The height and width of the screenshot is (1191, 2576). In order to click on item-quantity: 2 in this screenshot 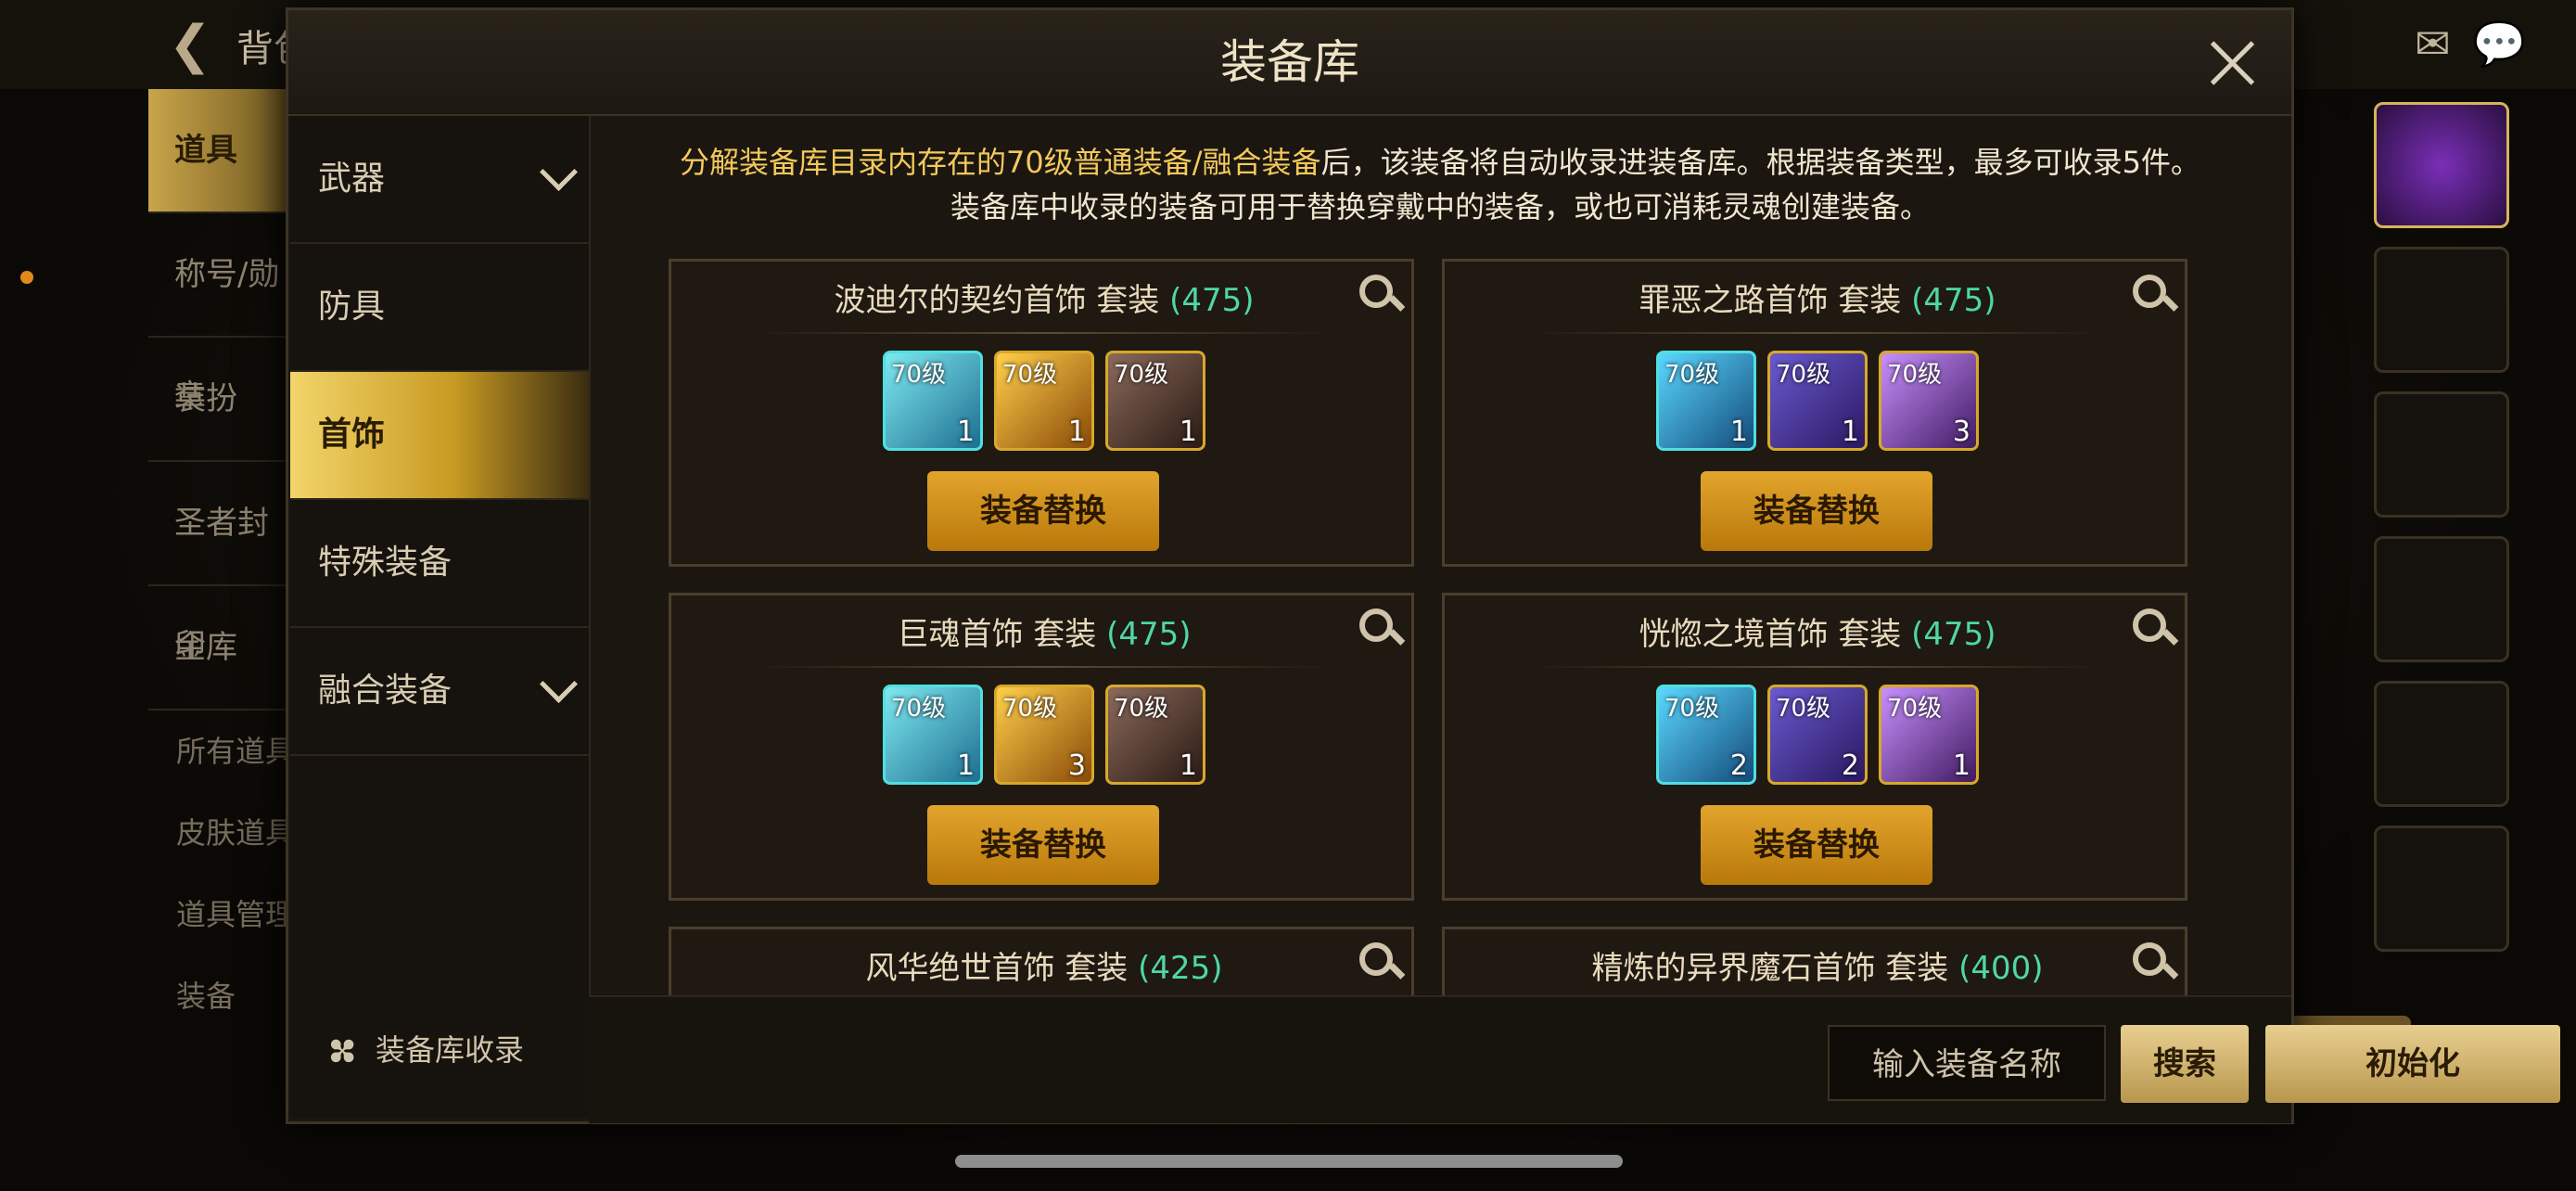, I will do `click(1850, 765)`.